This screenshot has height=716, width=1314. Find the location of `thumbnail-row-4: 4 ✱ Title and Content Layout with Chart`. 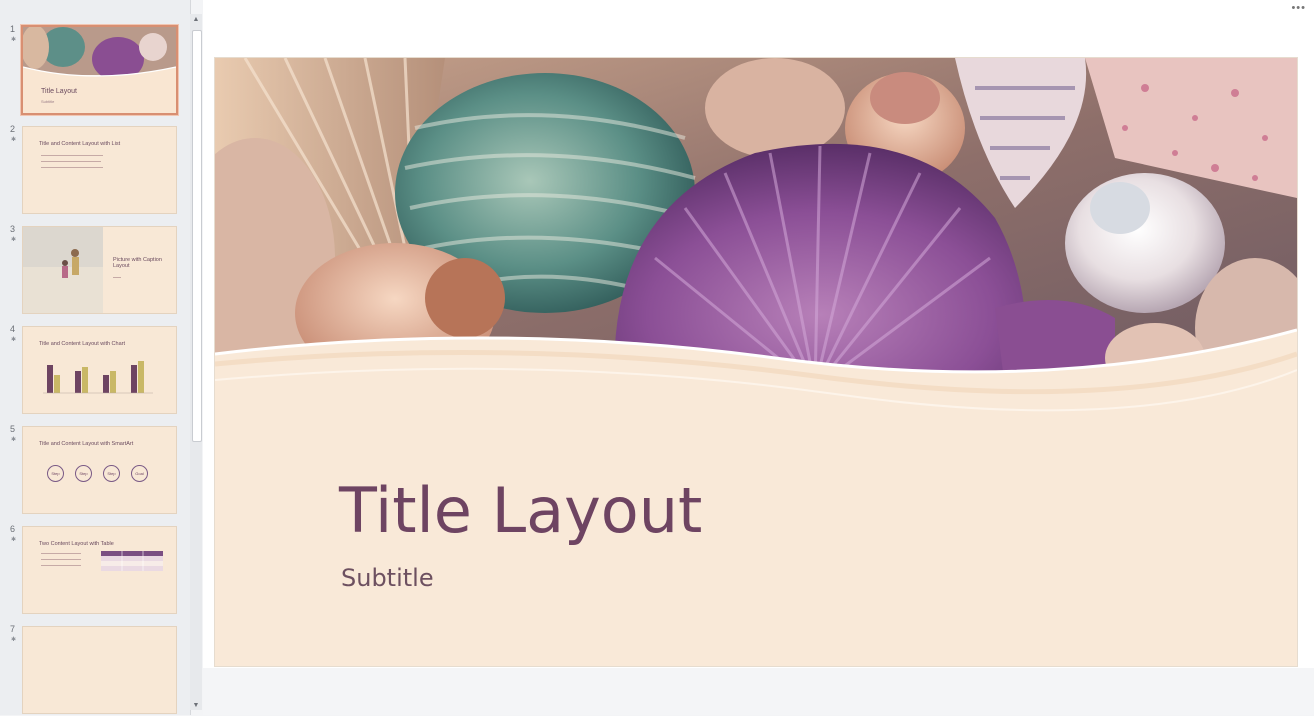

thumbnail-row-4: 4 ✱ Title and Content Layout with Chart is located at coordinates (95, 370).